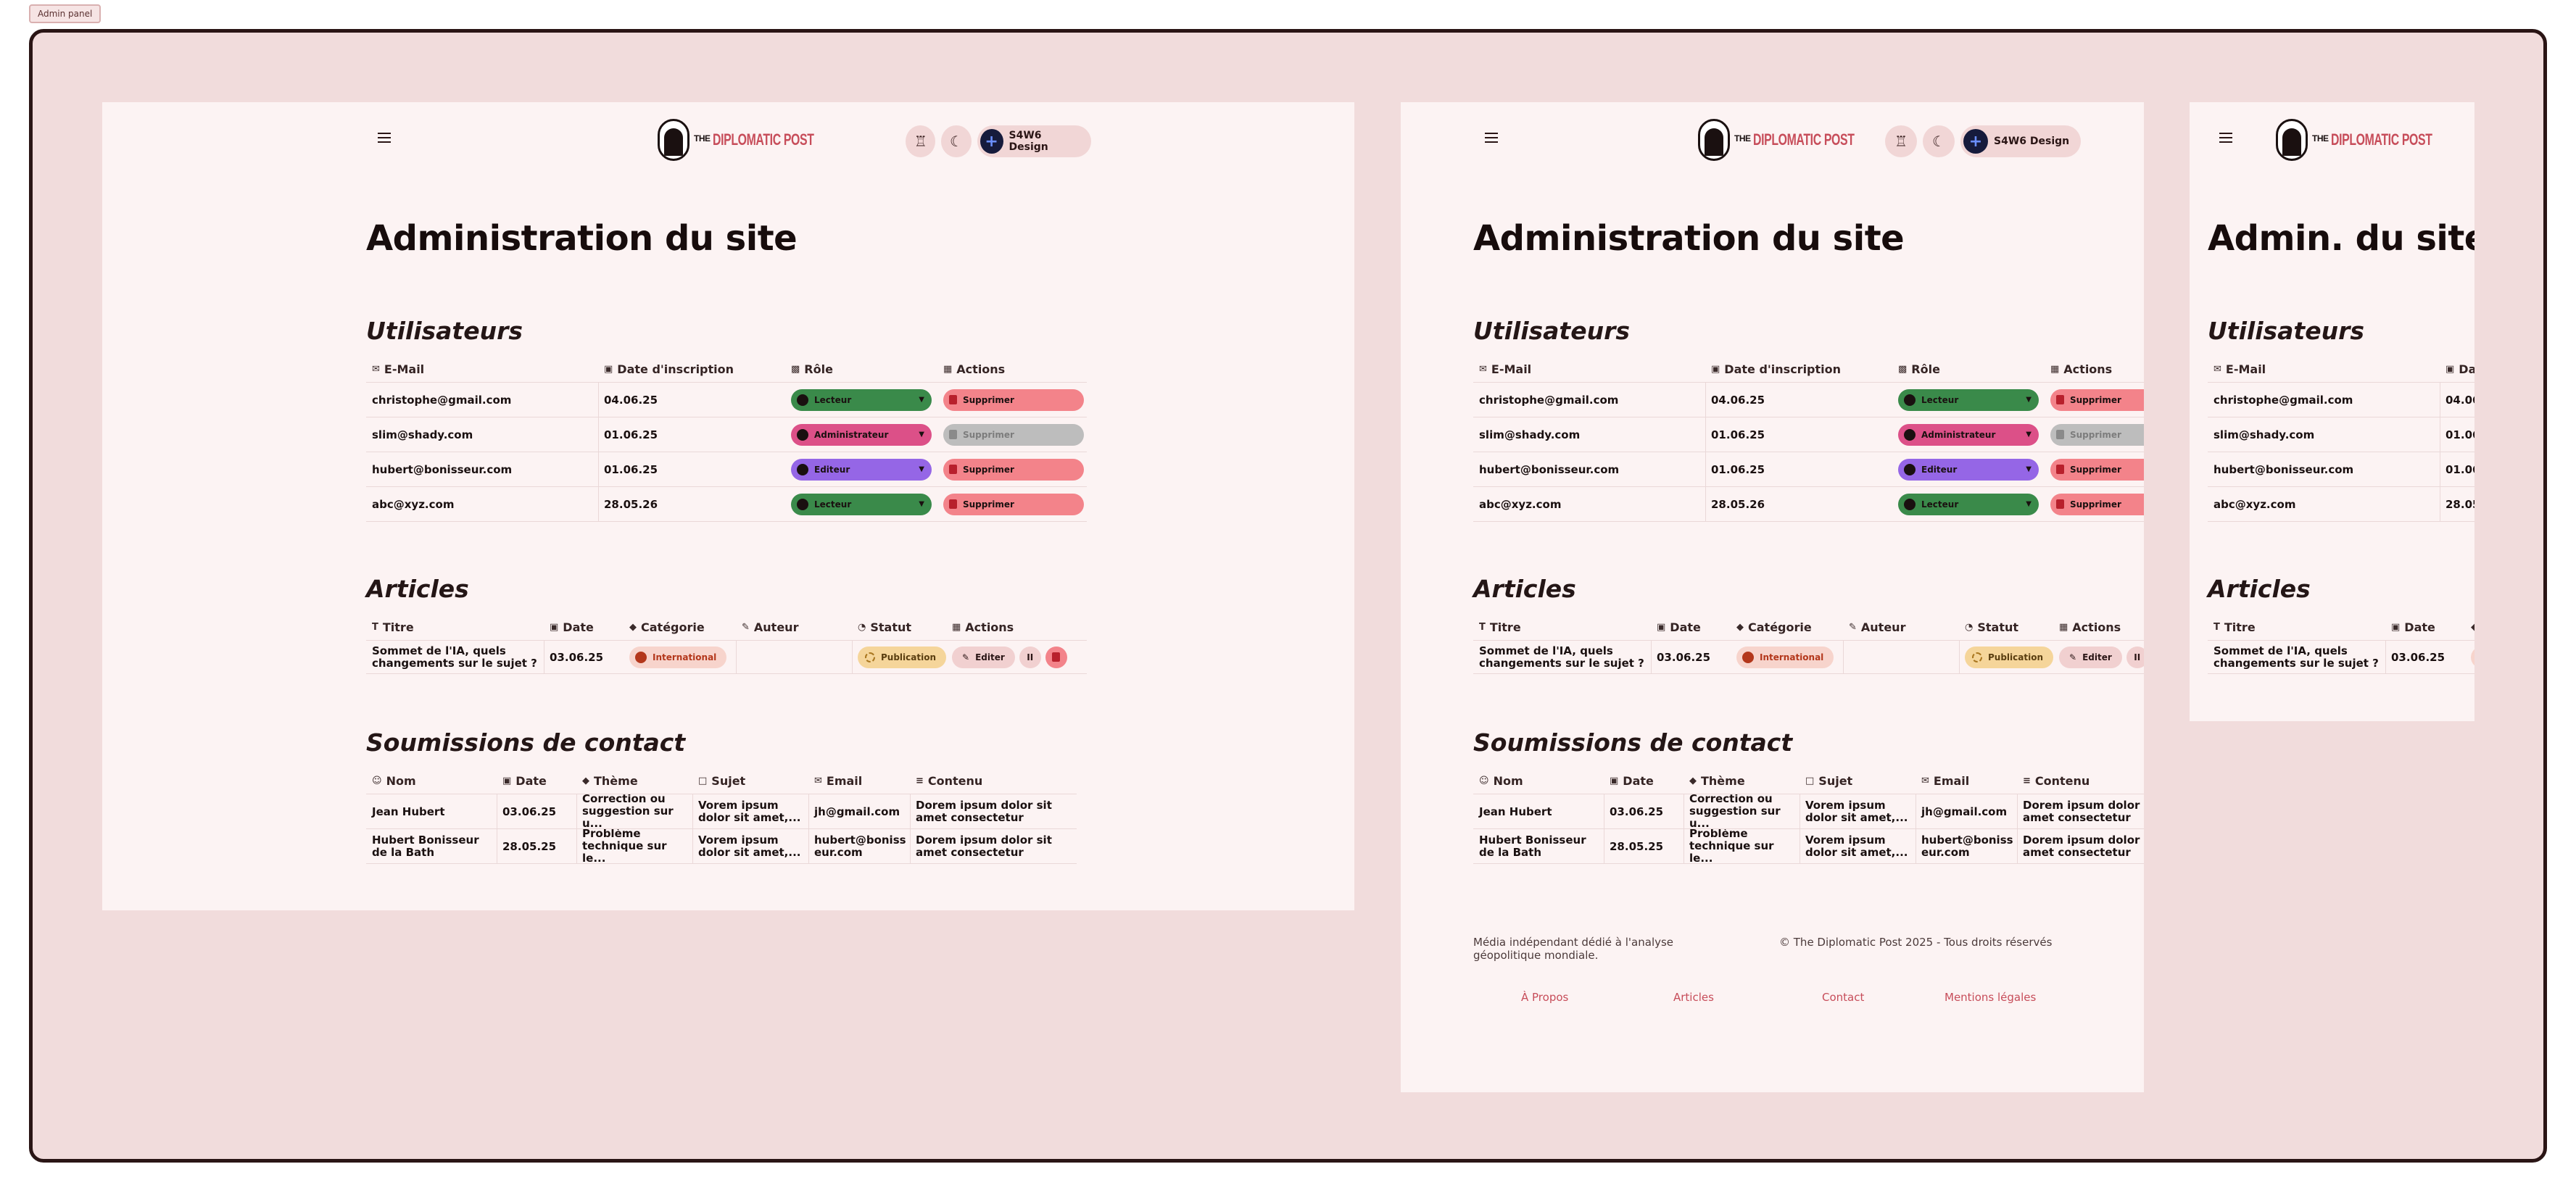 The width and height of the screenshot is (2576, 1193). I want to click on user-edit-icon: ✎, so click(746, 627).